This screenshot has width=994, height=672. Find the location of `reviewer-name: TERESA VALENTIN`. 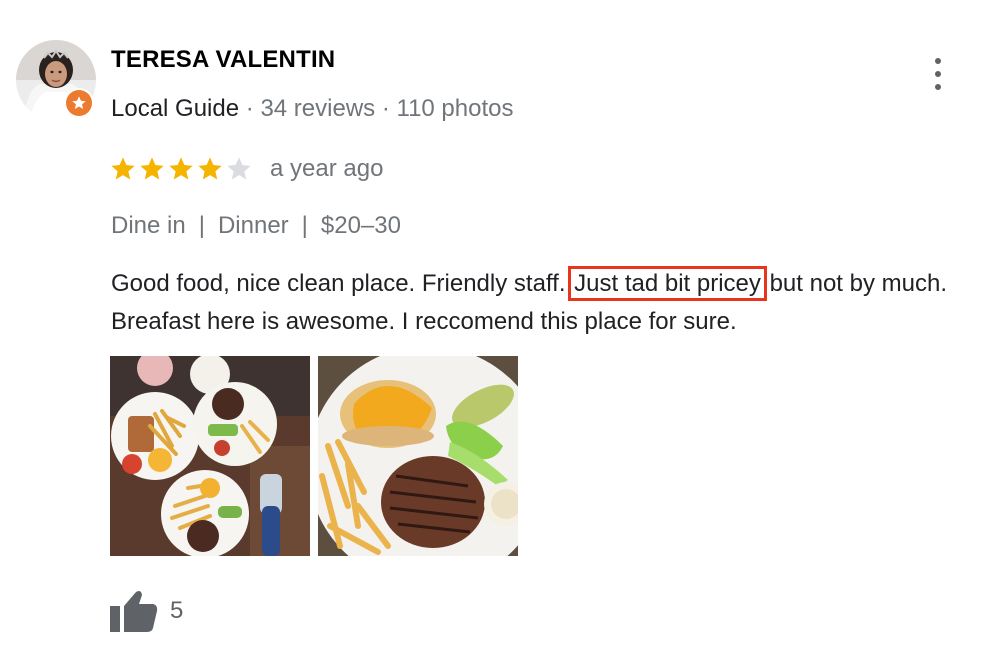

reviewer-name: TERESA VALENTIN is located at coordinates (223, 60).